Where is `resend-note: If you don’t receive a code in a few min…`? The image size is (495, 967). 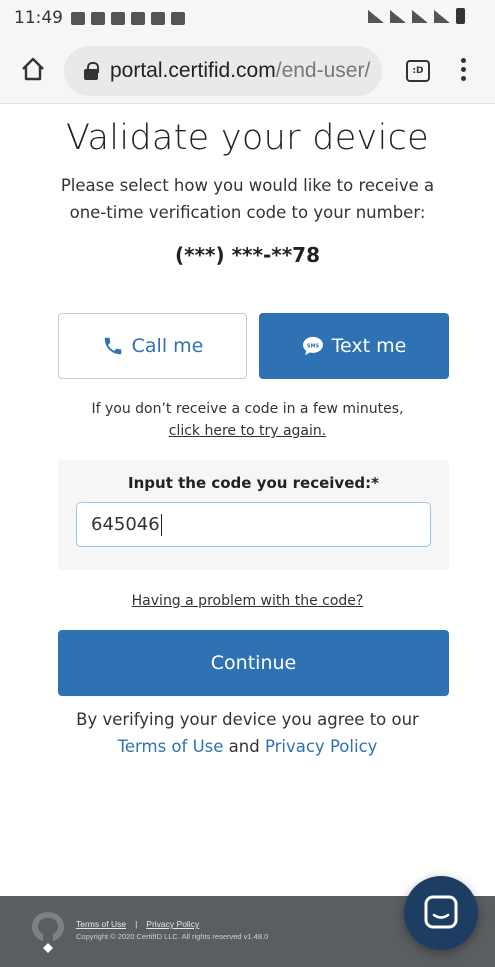
resend-note: If you don’t receive a code in a few min… is located at coordinates (247, 409).